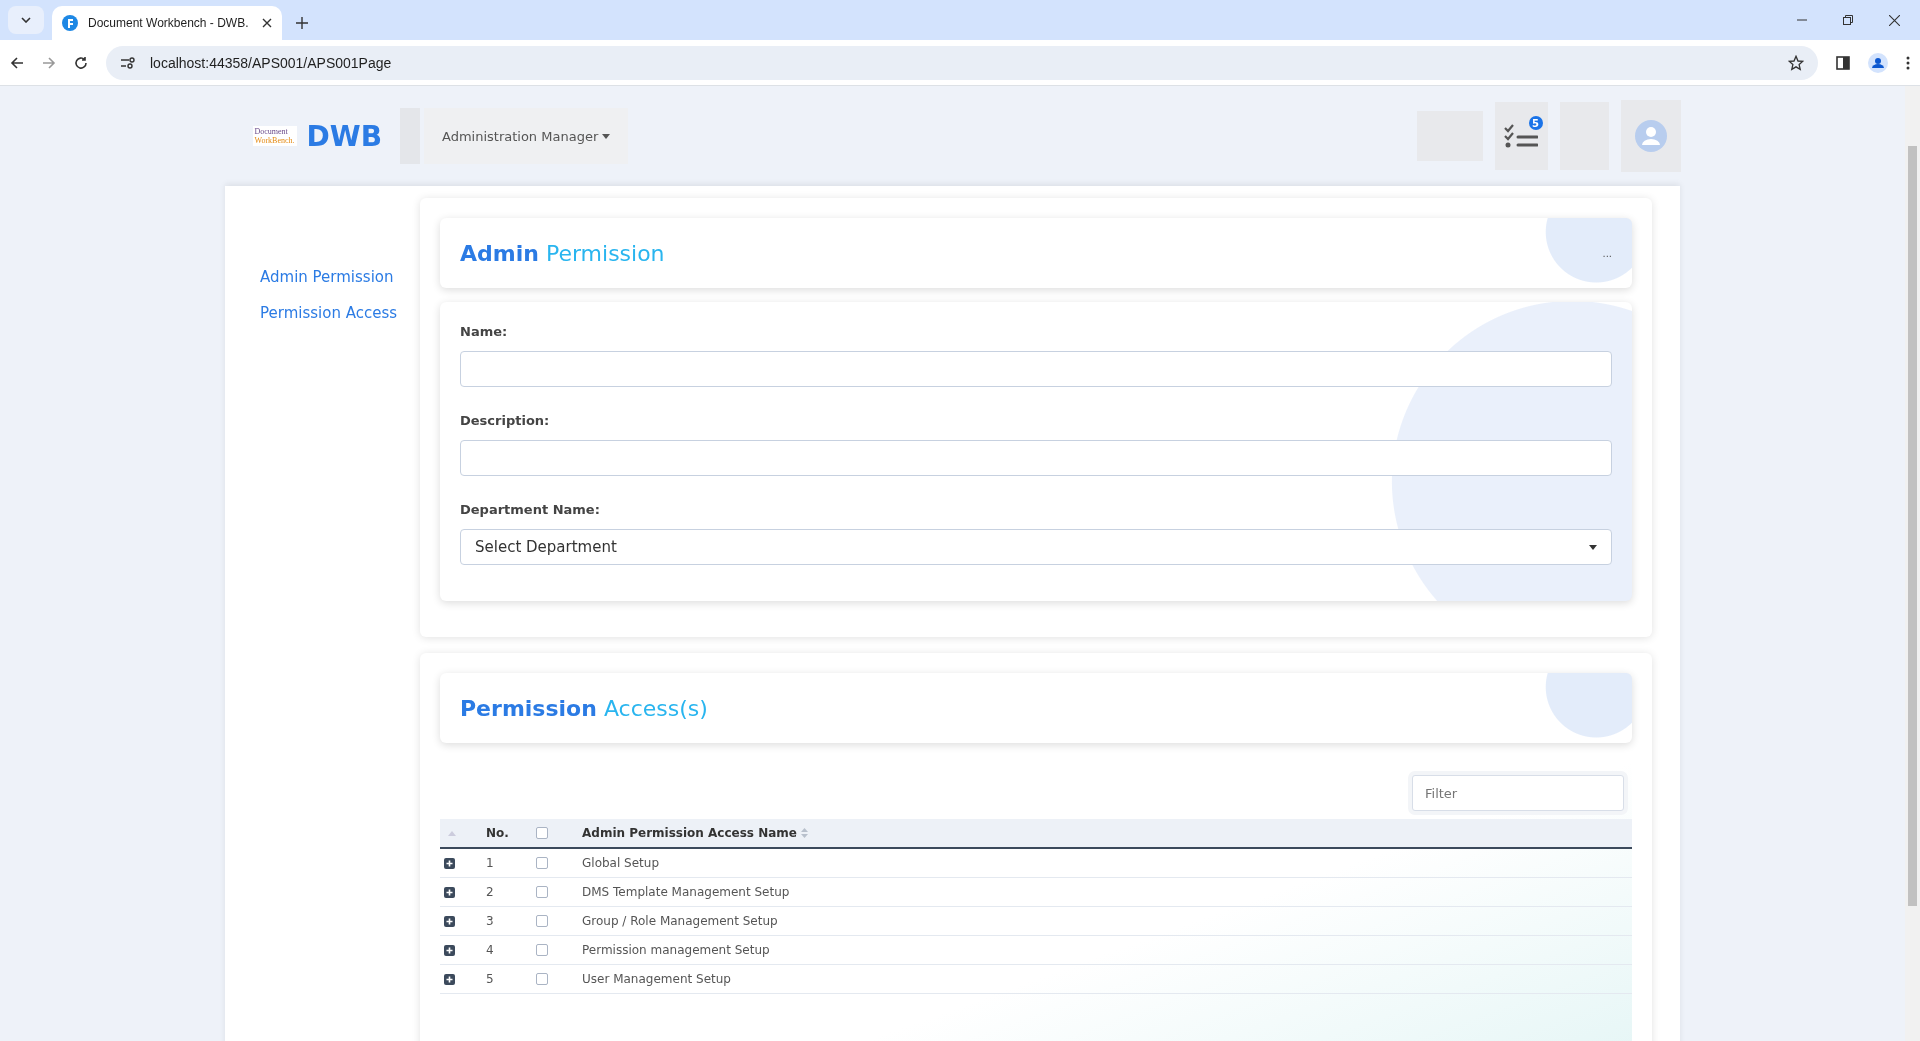 The width and height of the screenshot is (1920, 1041). What do you see at coordinates (1843, 62) in the screenshot?
I see `side-panel-icon` at bounding box center [1843, 62].